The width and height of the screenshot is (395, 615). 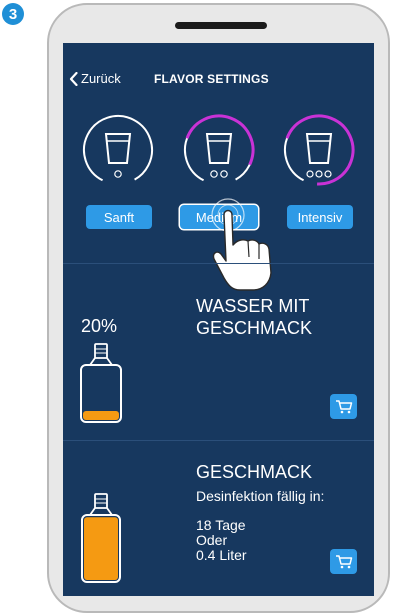 What do you see at coordinates (211, 79) in the screenshot?
I see `page-title: FLAVOR SETTINGS` at bounding box center [211, 79].